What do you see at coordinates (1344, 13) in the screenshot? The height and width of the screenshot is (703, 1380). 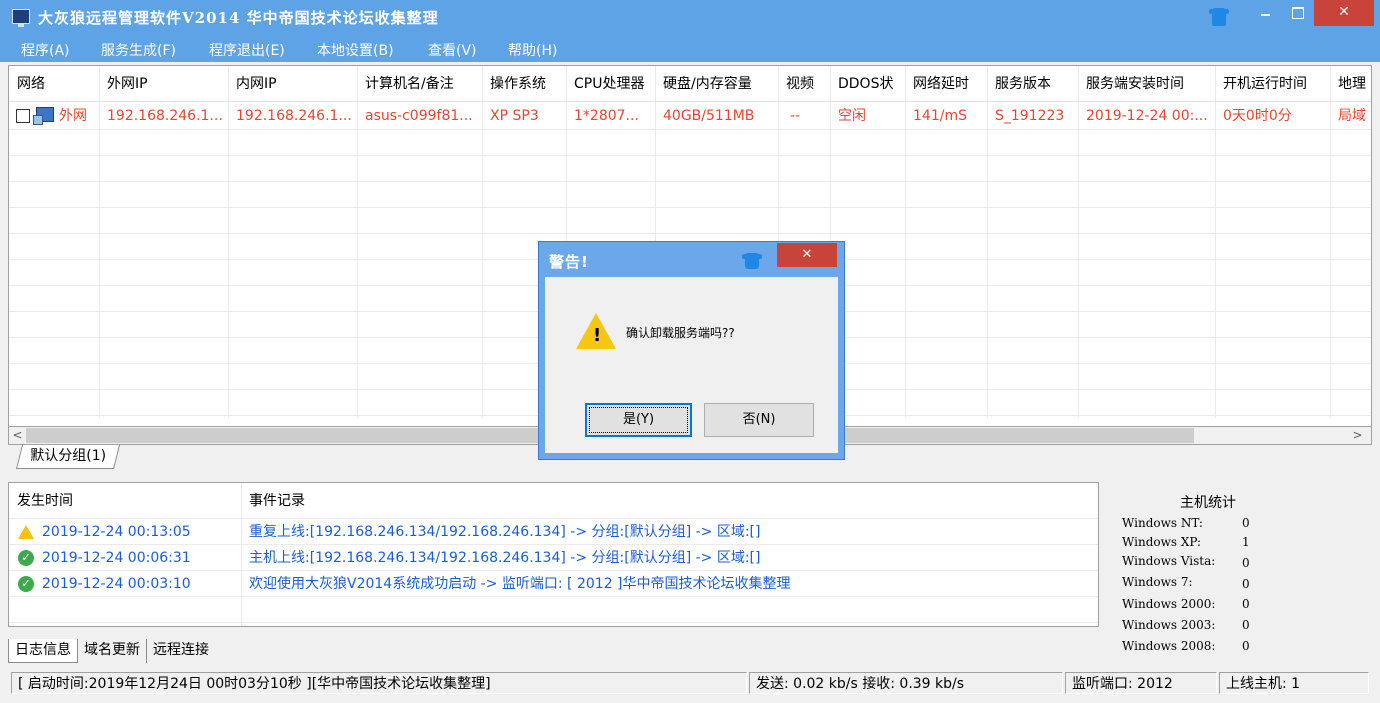 I see `close-button: ✕` at bounding box center [1344, 13].